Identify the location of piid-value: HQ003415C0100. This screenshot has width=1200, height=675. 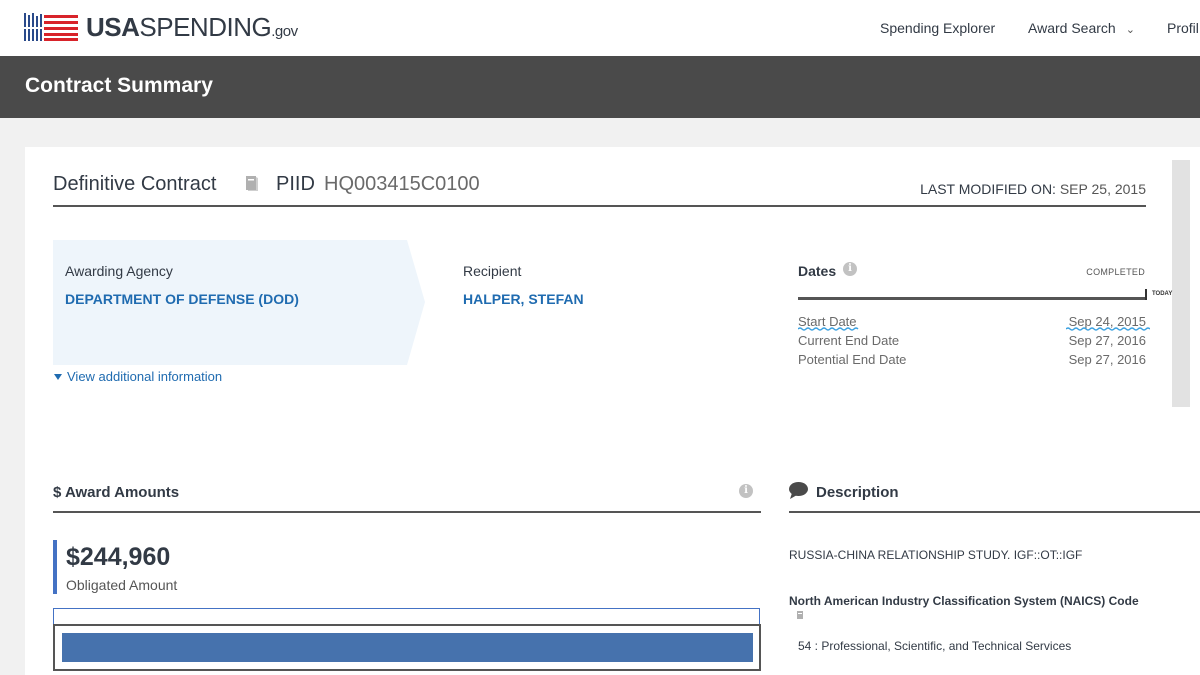
(402, 184).